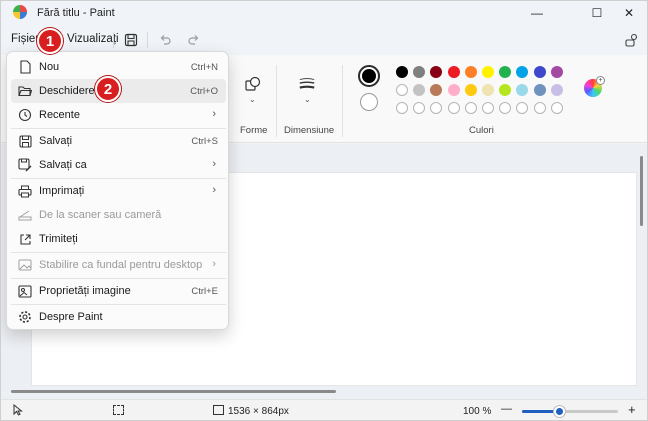 This screenshot has width=648, height=421. I want to click on folder-open-icon, so click(25, 91).